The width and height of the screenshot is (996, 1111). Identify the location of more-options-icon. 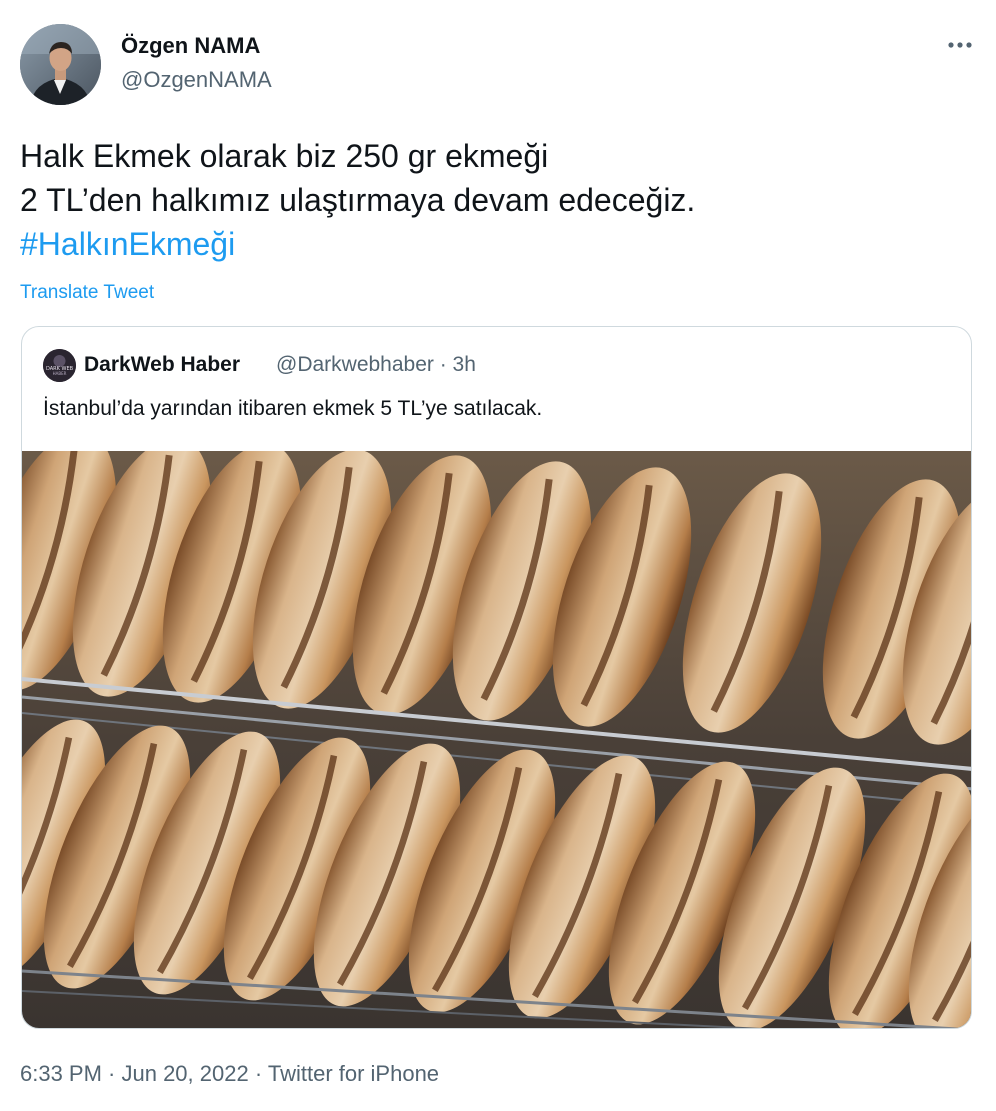
(960, 45).